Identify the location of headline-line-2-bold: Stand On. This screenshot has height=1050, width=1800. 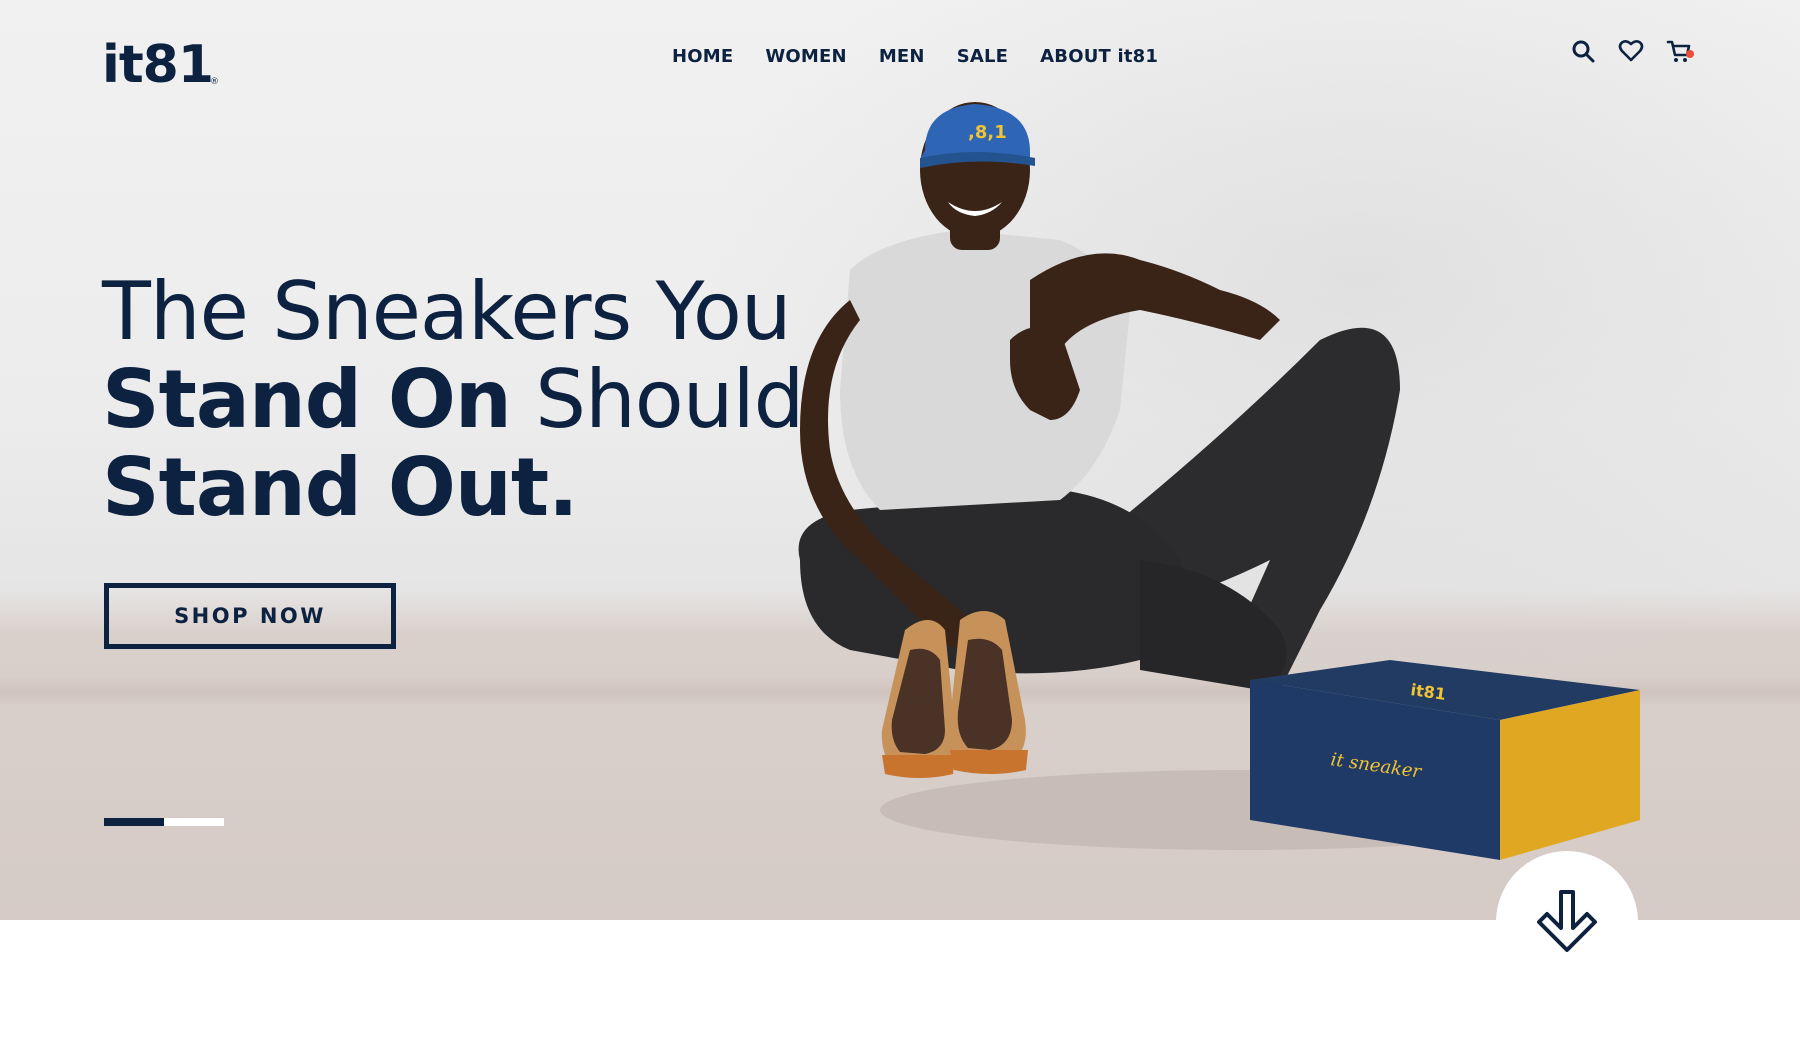
(307, 399).